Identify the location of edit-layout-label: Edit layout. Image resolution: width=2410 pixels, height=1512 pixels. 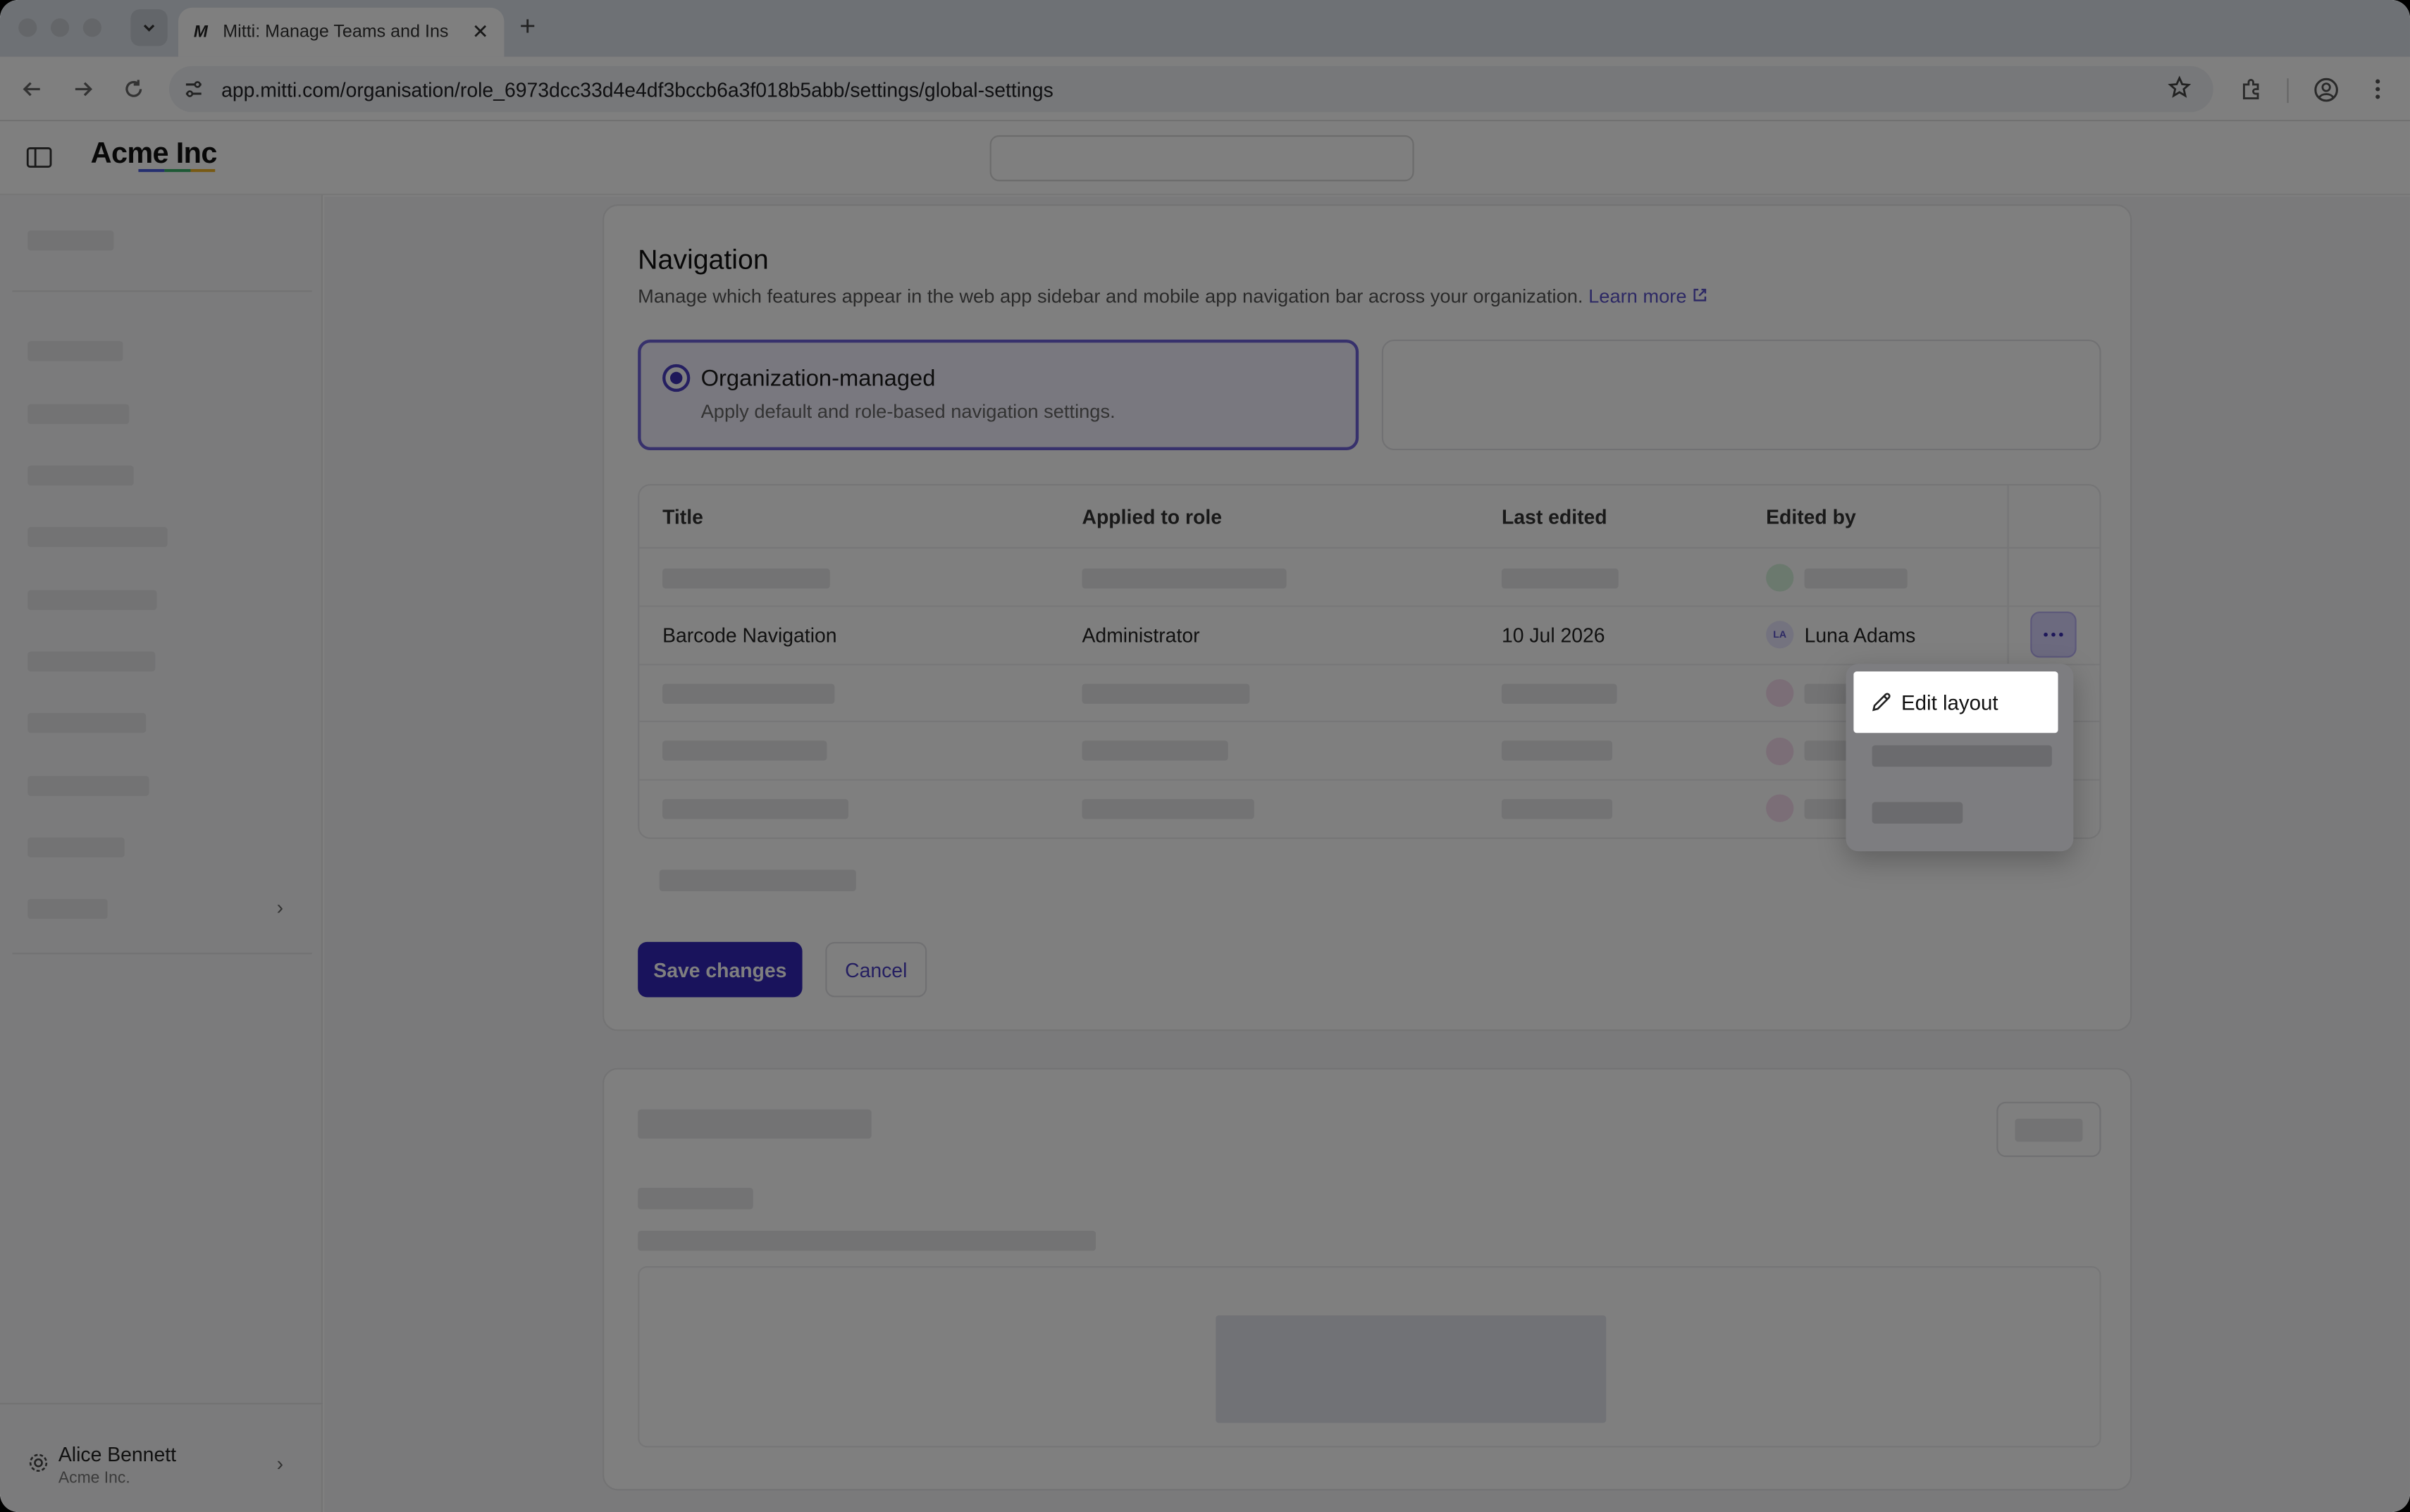
(1950, 702).